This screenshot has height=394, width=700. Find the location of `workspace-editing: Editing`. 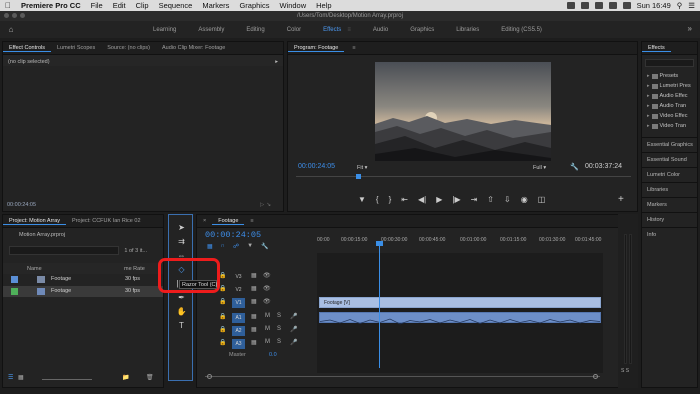

workspace-editing: Editing is located at coordinates (255, 30).